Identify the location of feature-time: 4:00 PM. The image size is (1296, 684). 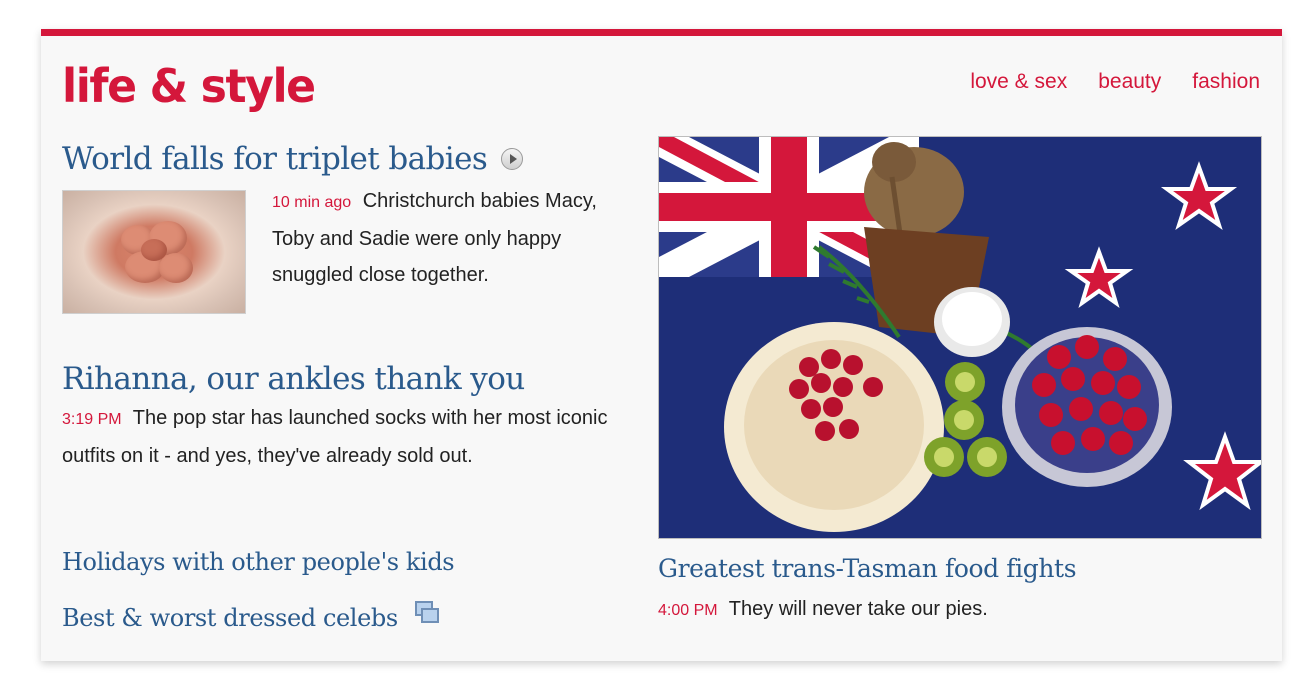
(688, 610).